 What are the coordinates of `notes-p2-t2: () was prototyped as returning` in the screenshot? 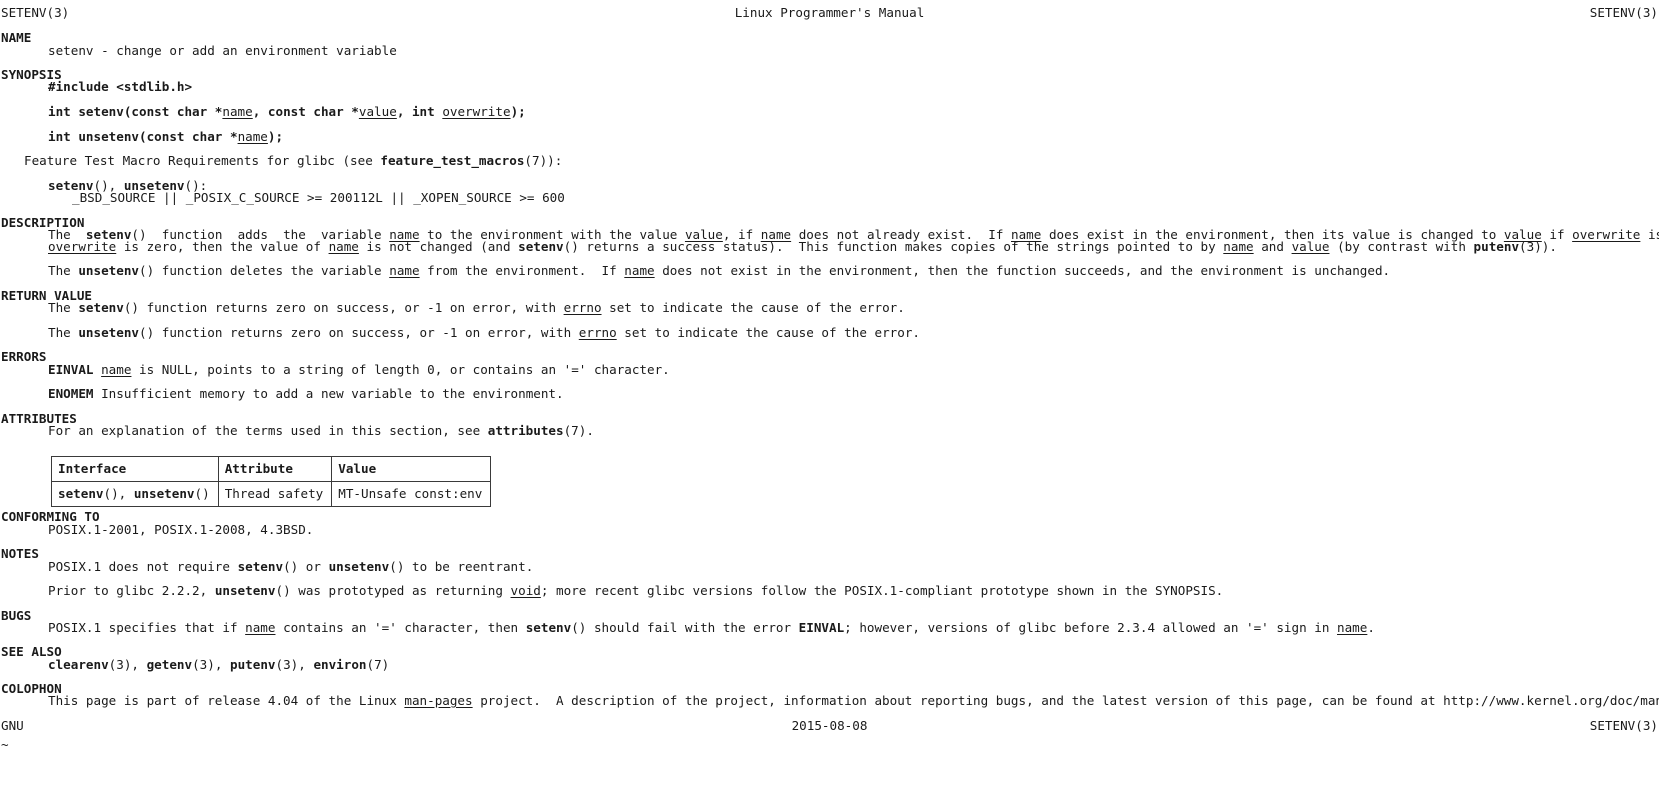 It's located at (393, 590).